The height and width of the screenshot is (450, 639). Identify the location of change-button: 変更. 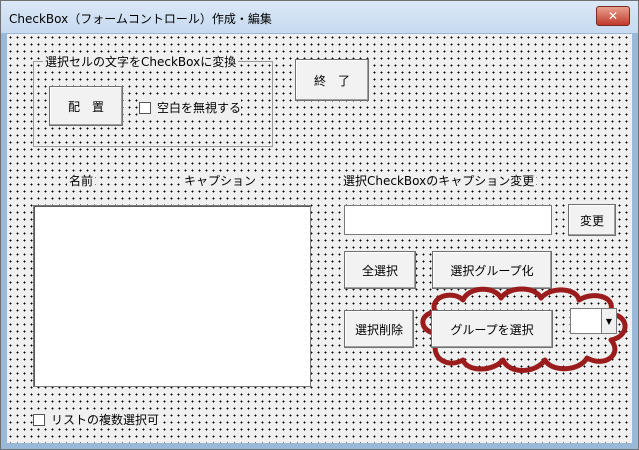
(592, 220).